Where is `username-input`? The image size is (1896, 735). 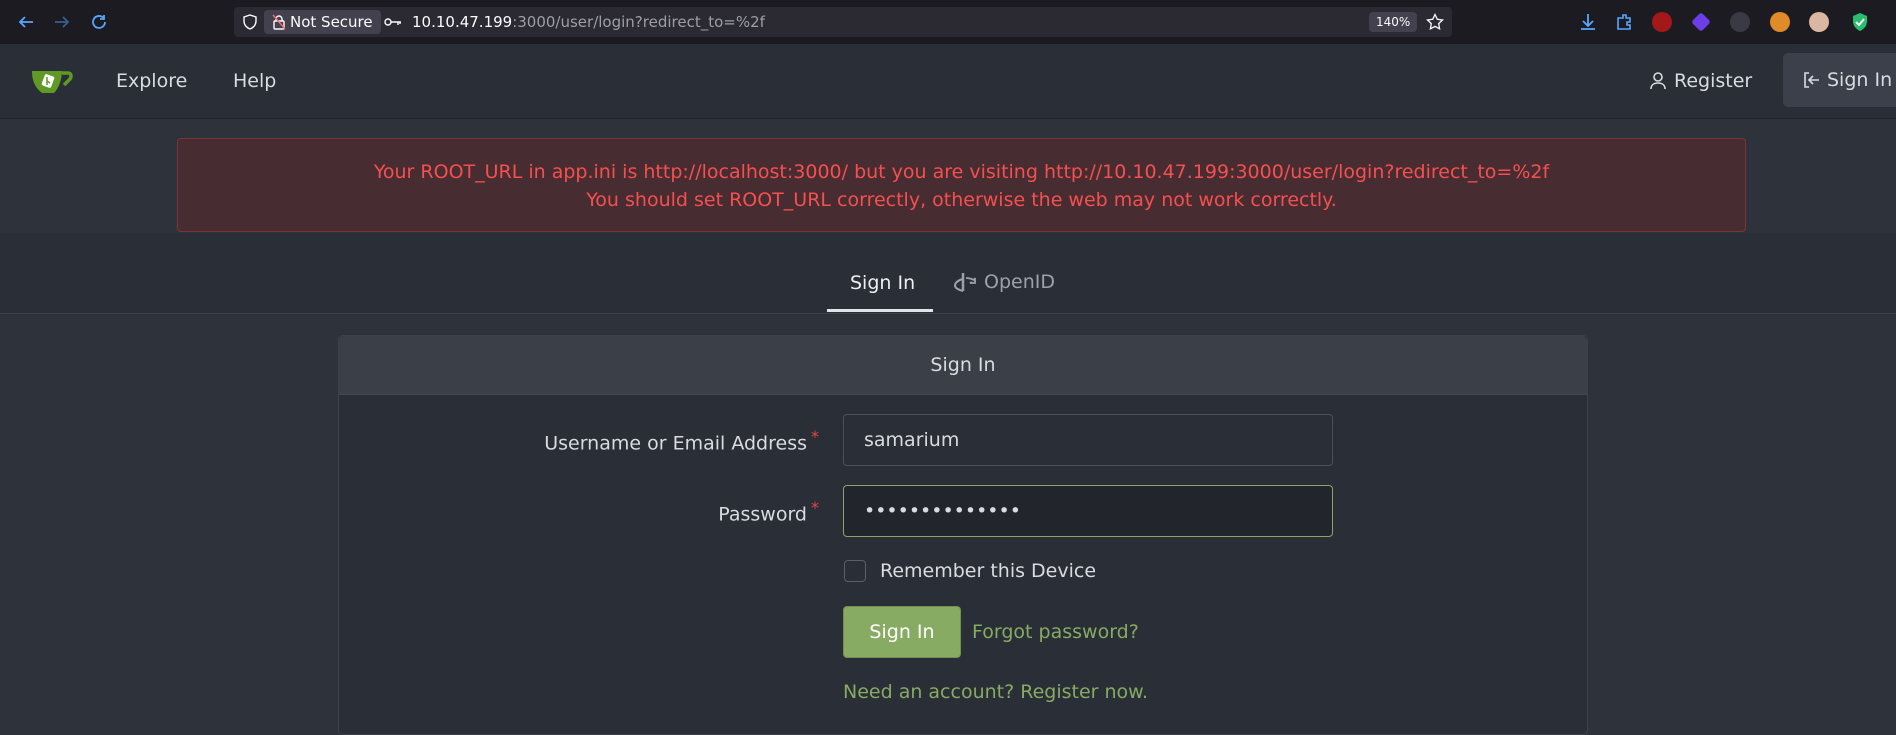
username-input is located at coordinates (1088, 440).